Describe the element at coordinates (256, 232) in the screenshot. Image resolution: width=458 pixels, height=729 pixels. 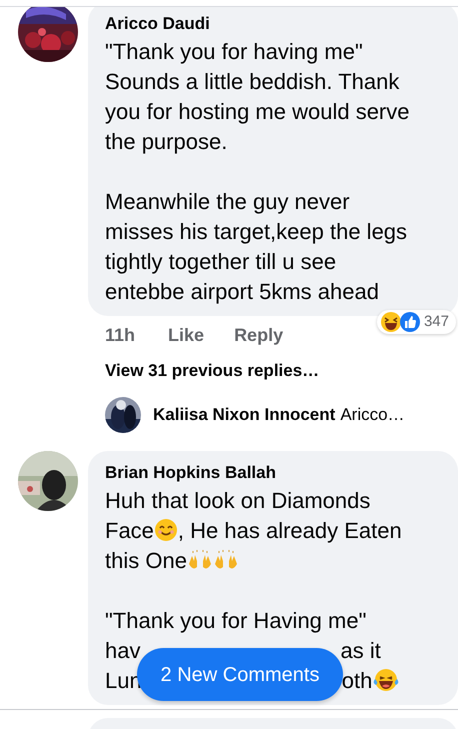
I see `comment-text: misses his target,keep the legs` at that location.